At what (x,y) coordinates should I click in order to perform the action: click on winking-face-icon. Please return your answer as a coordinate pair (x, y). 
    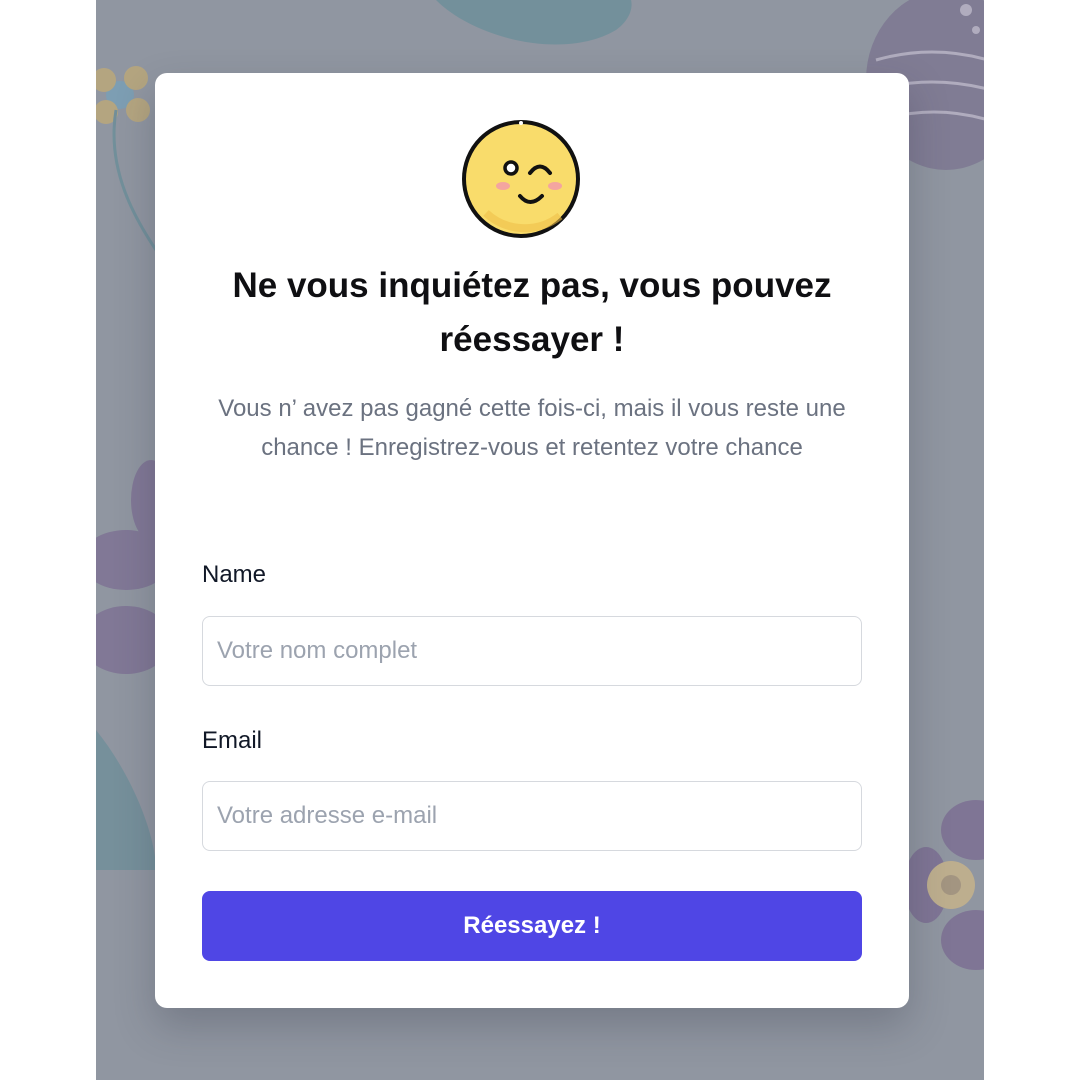
    Looking at the image, I should click on (521, 179).